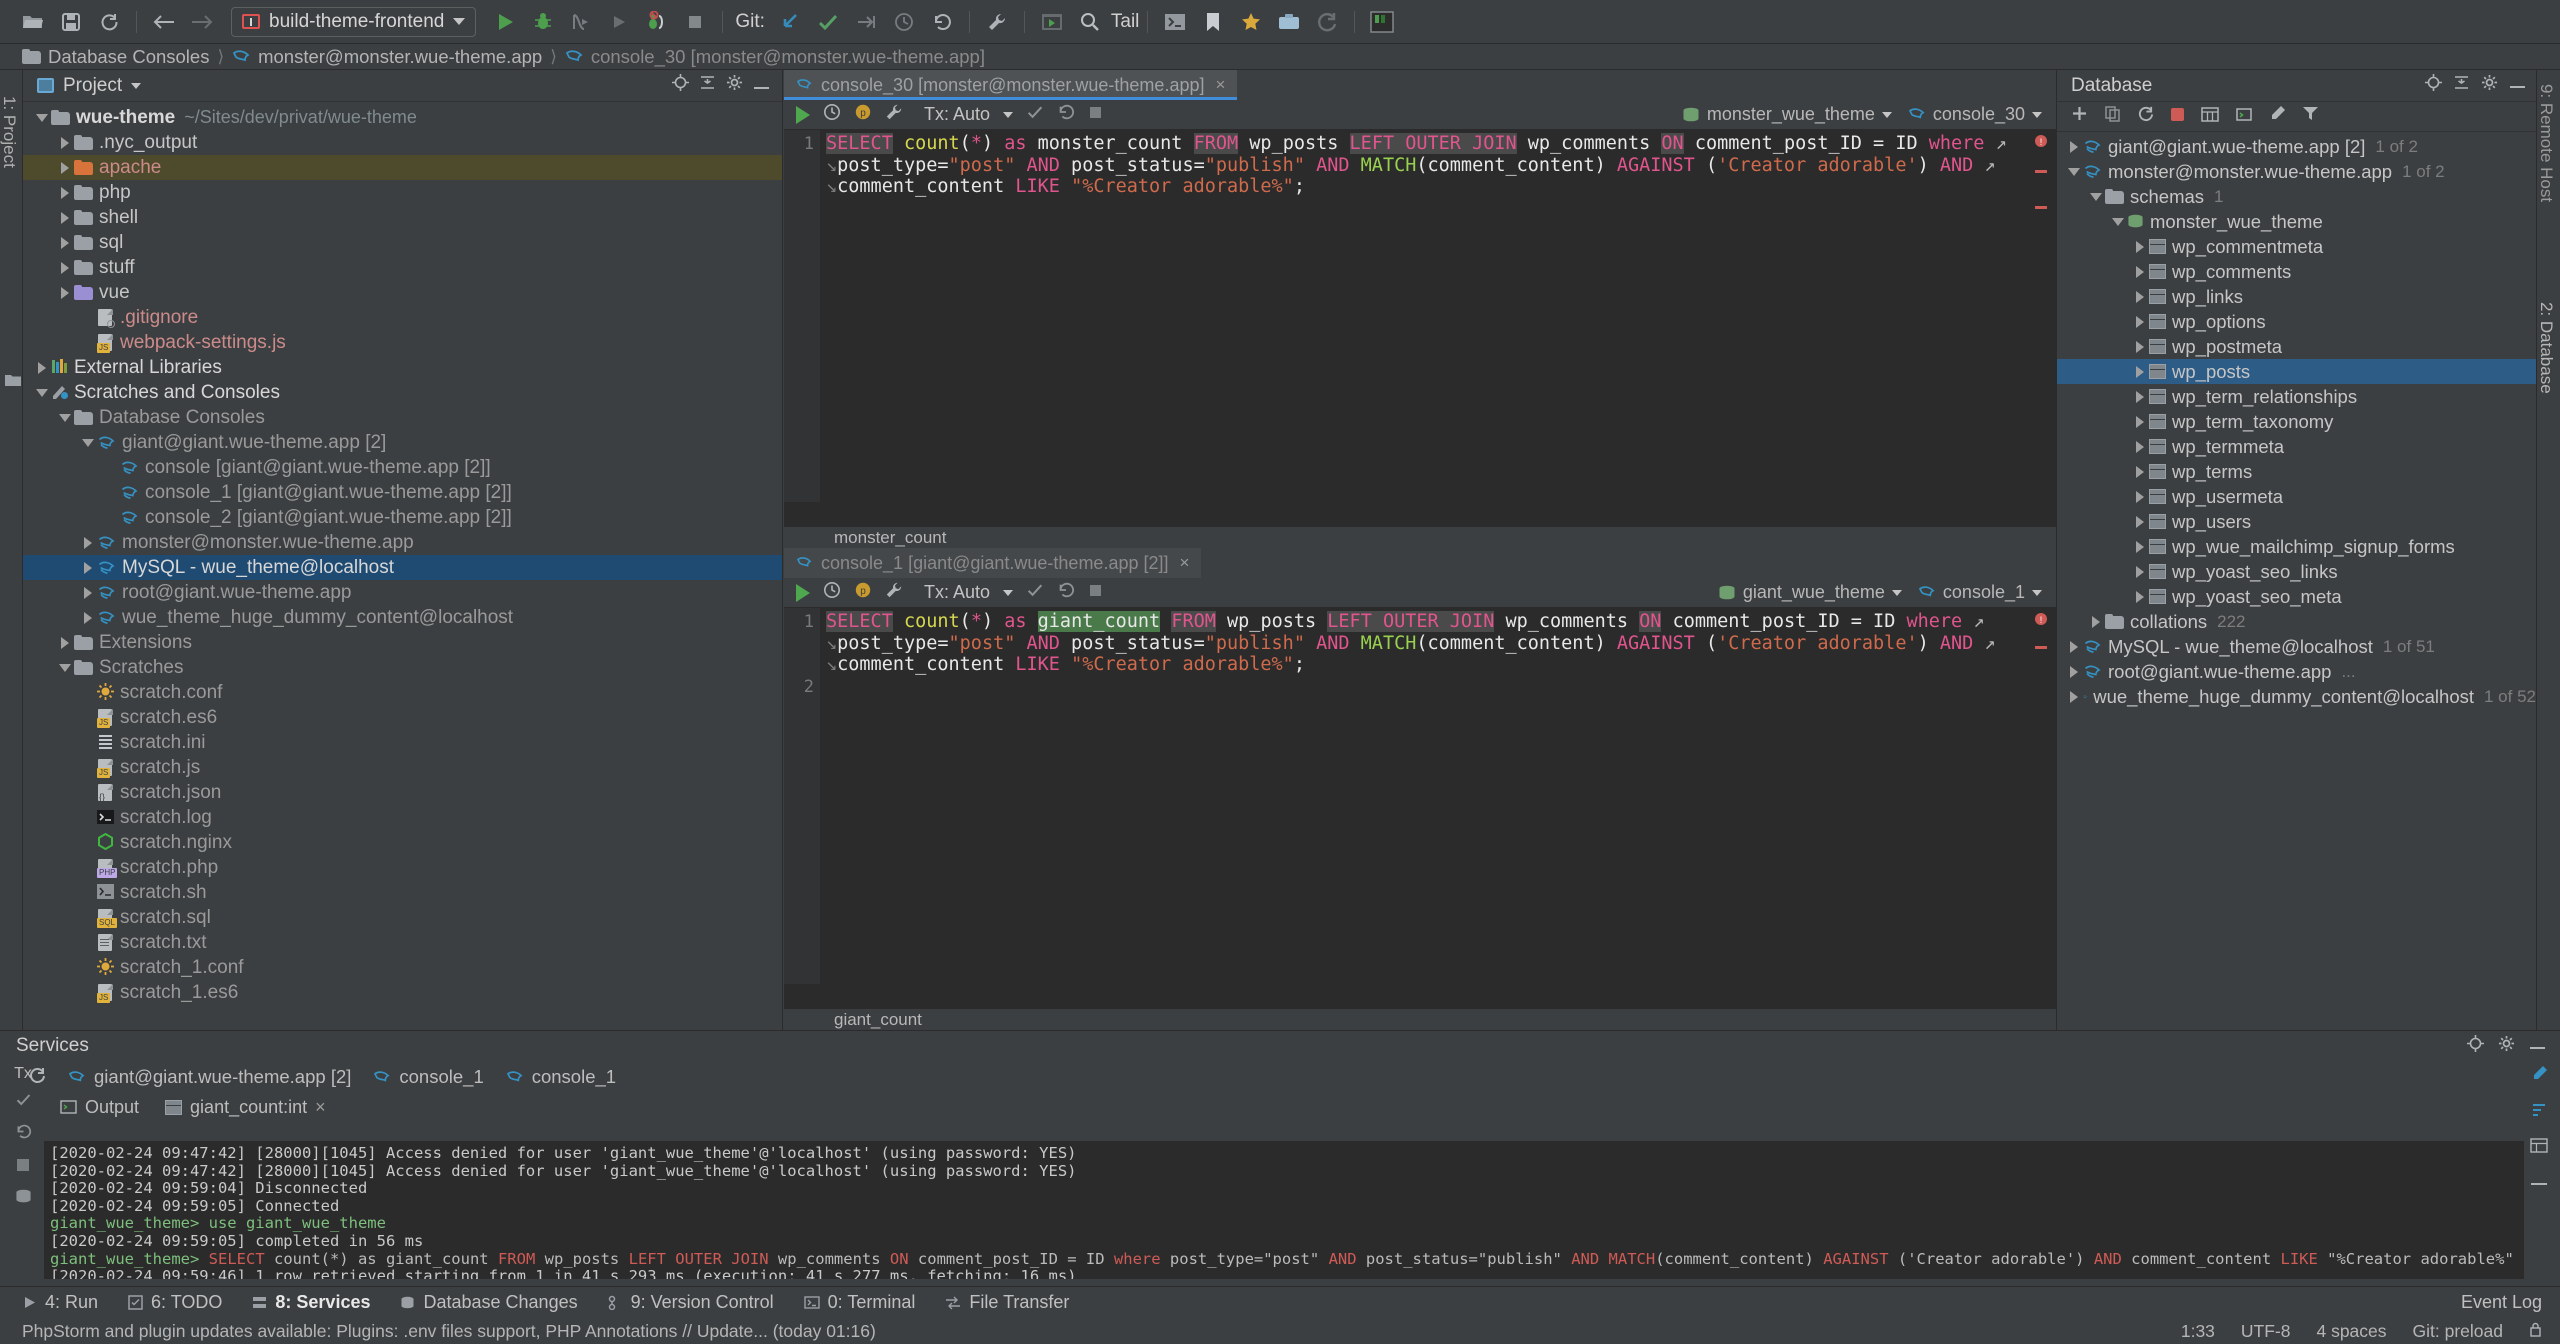 The image size is (2560, 1344). What do you see at coordinates (2539, 1182) in the screenshot?
I see `minimize-icon` at bounding box center [2539, 1182].